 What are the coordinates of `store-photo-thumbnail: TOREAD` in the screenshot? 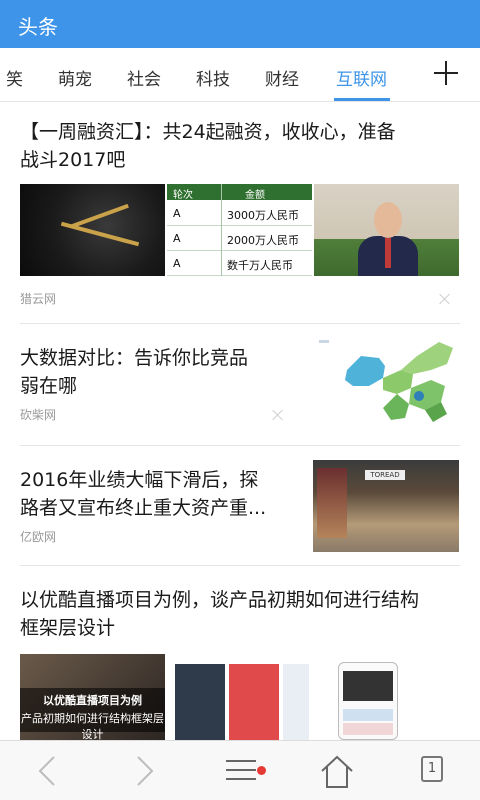 It's located at (386, 506).